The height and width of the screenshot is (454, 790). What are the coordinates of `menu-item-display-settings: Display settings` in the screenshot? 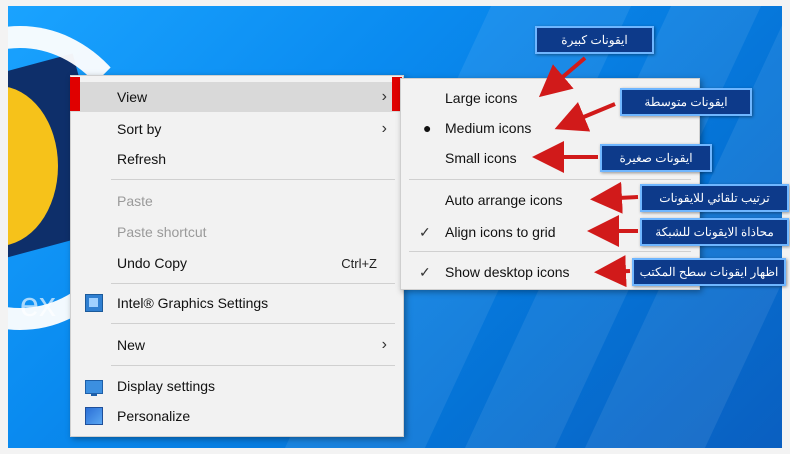 It's located at (237, 386).